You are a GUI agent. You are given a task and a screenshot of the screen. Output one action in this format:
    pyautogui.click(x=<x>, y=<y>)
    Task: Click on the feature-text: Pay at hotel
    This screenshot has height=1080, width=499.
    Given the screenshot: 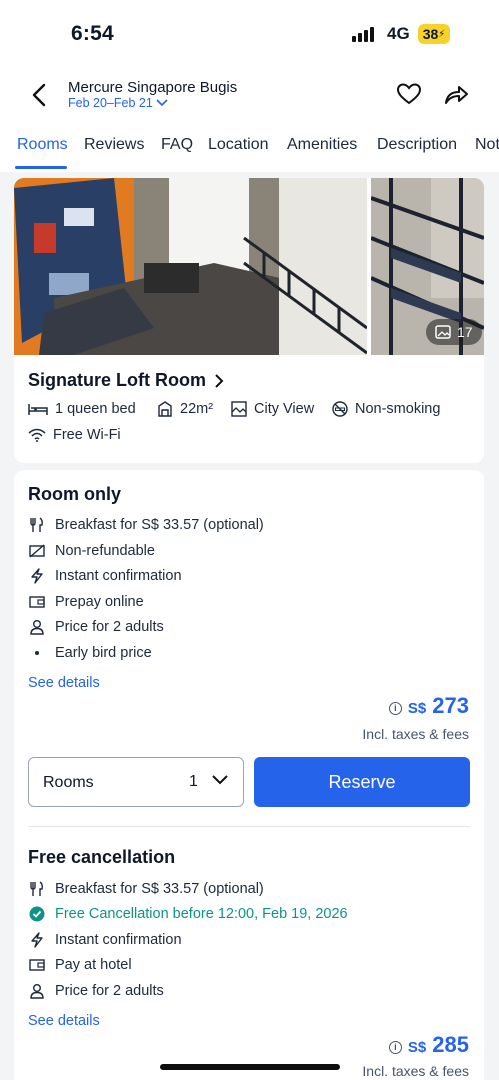 What is the action you would take?
    pyautogui.click(x=93, y=964)
    